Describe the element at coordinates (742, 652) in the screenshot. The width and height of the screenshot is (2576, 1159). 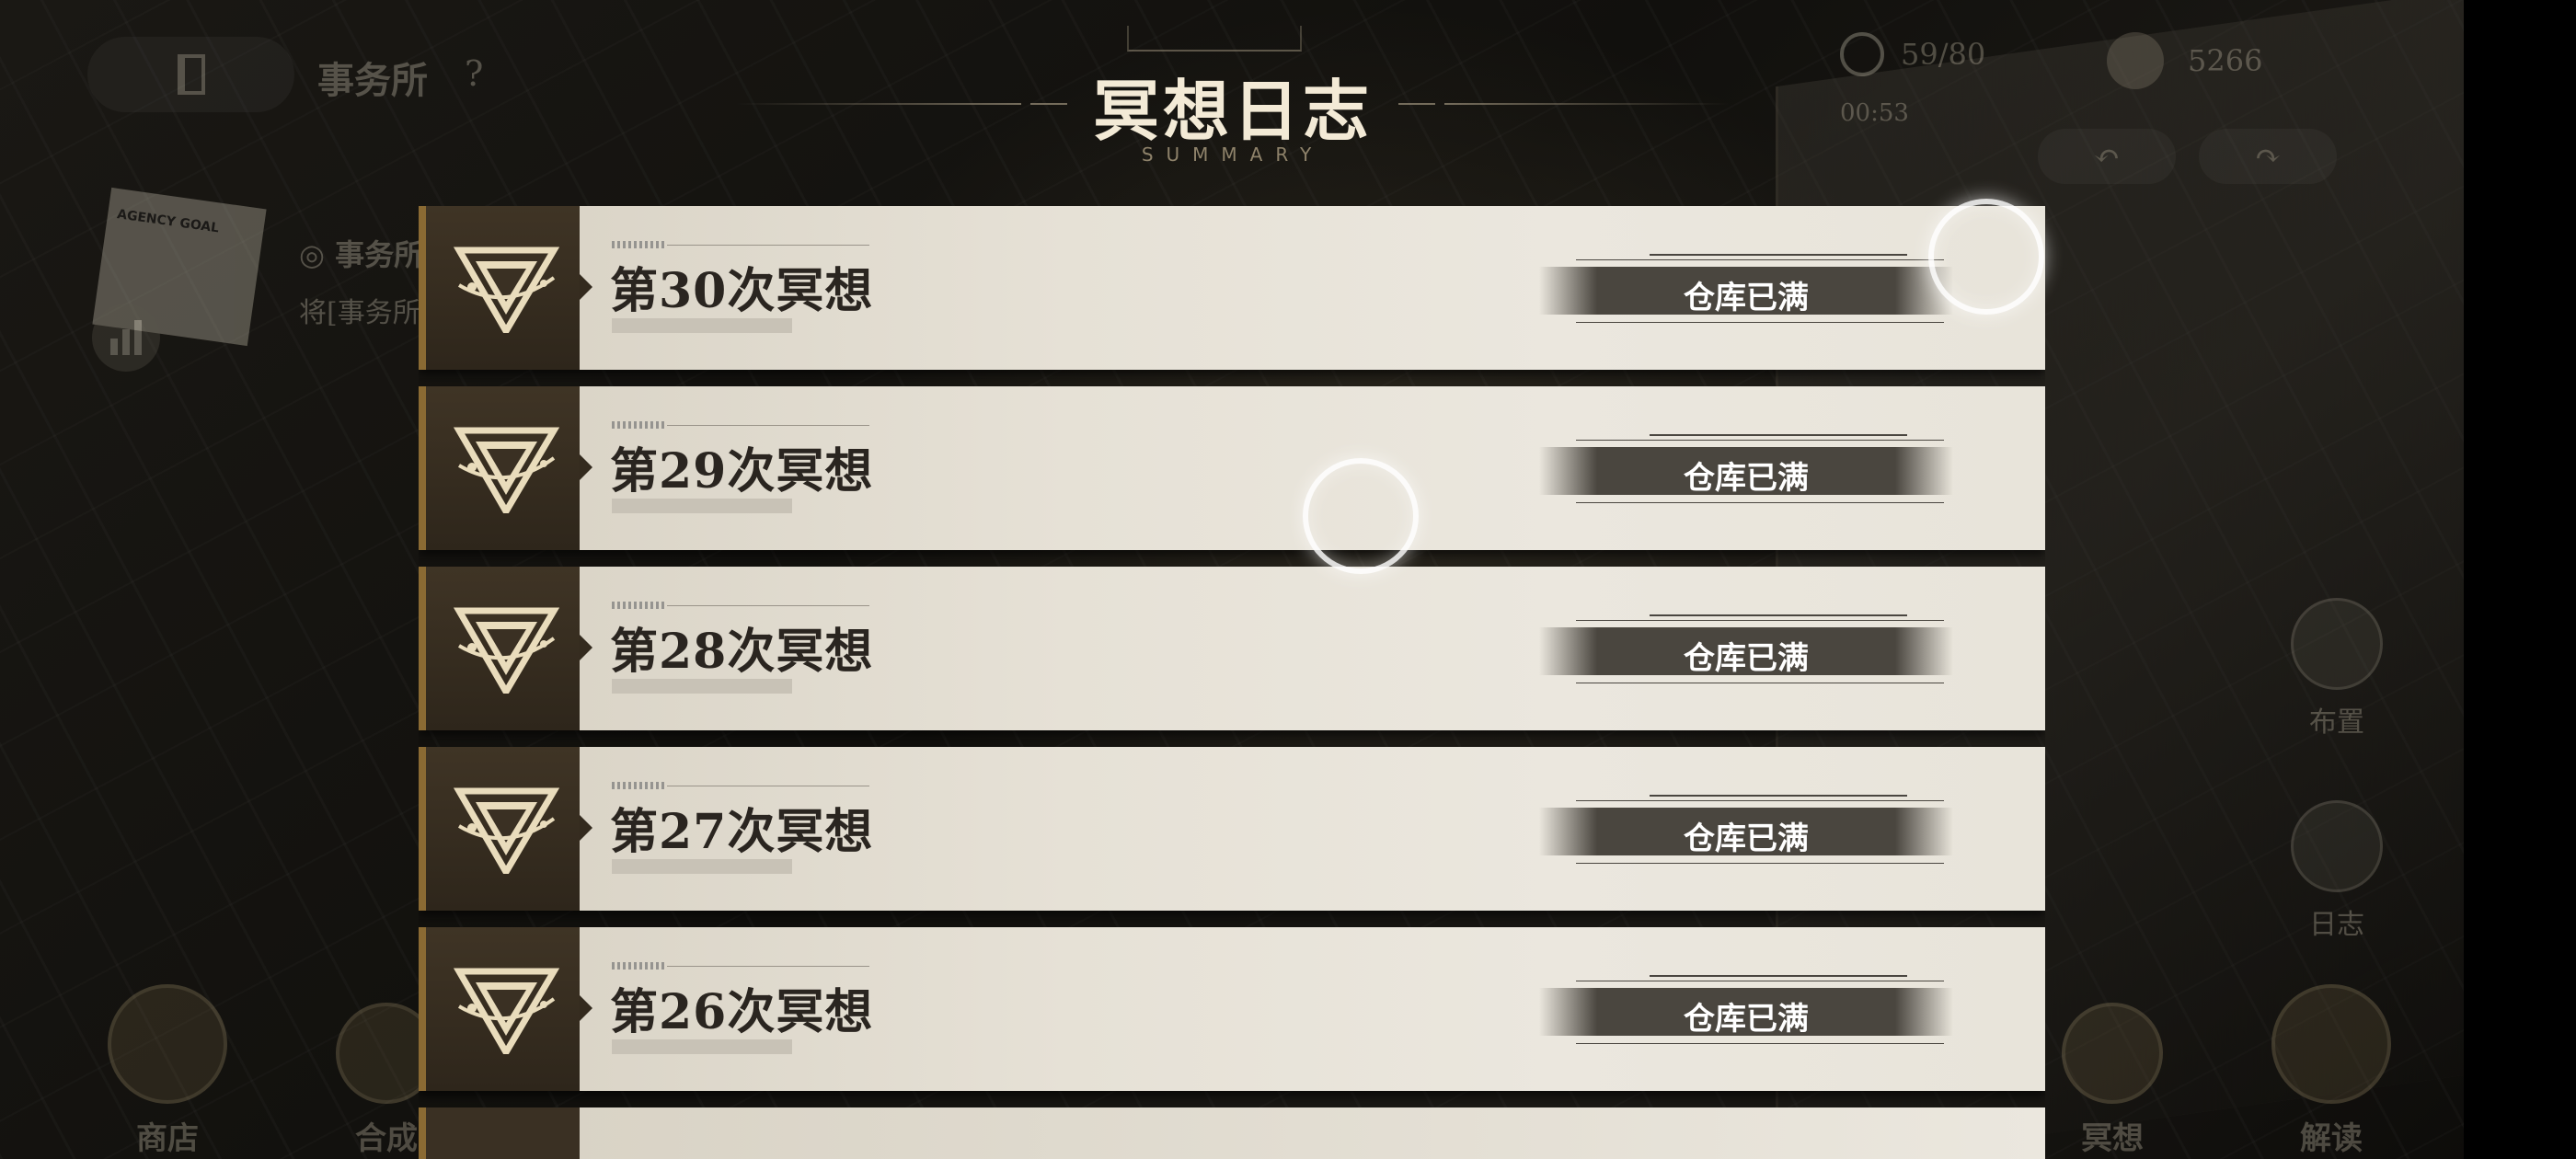
I see `meditation-label: 第28次冥想` at that location.